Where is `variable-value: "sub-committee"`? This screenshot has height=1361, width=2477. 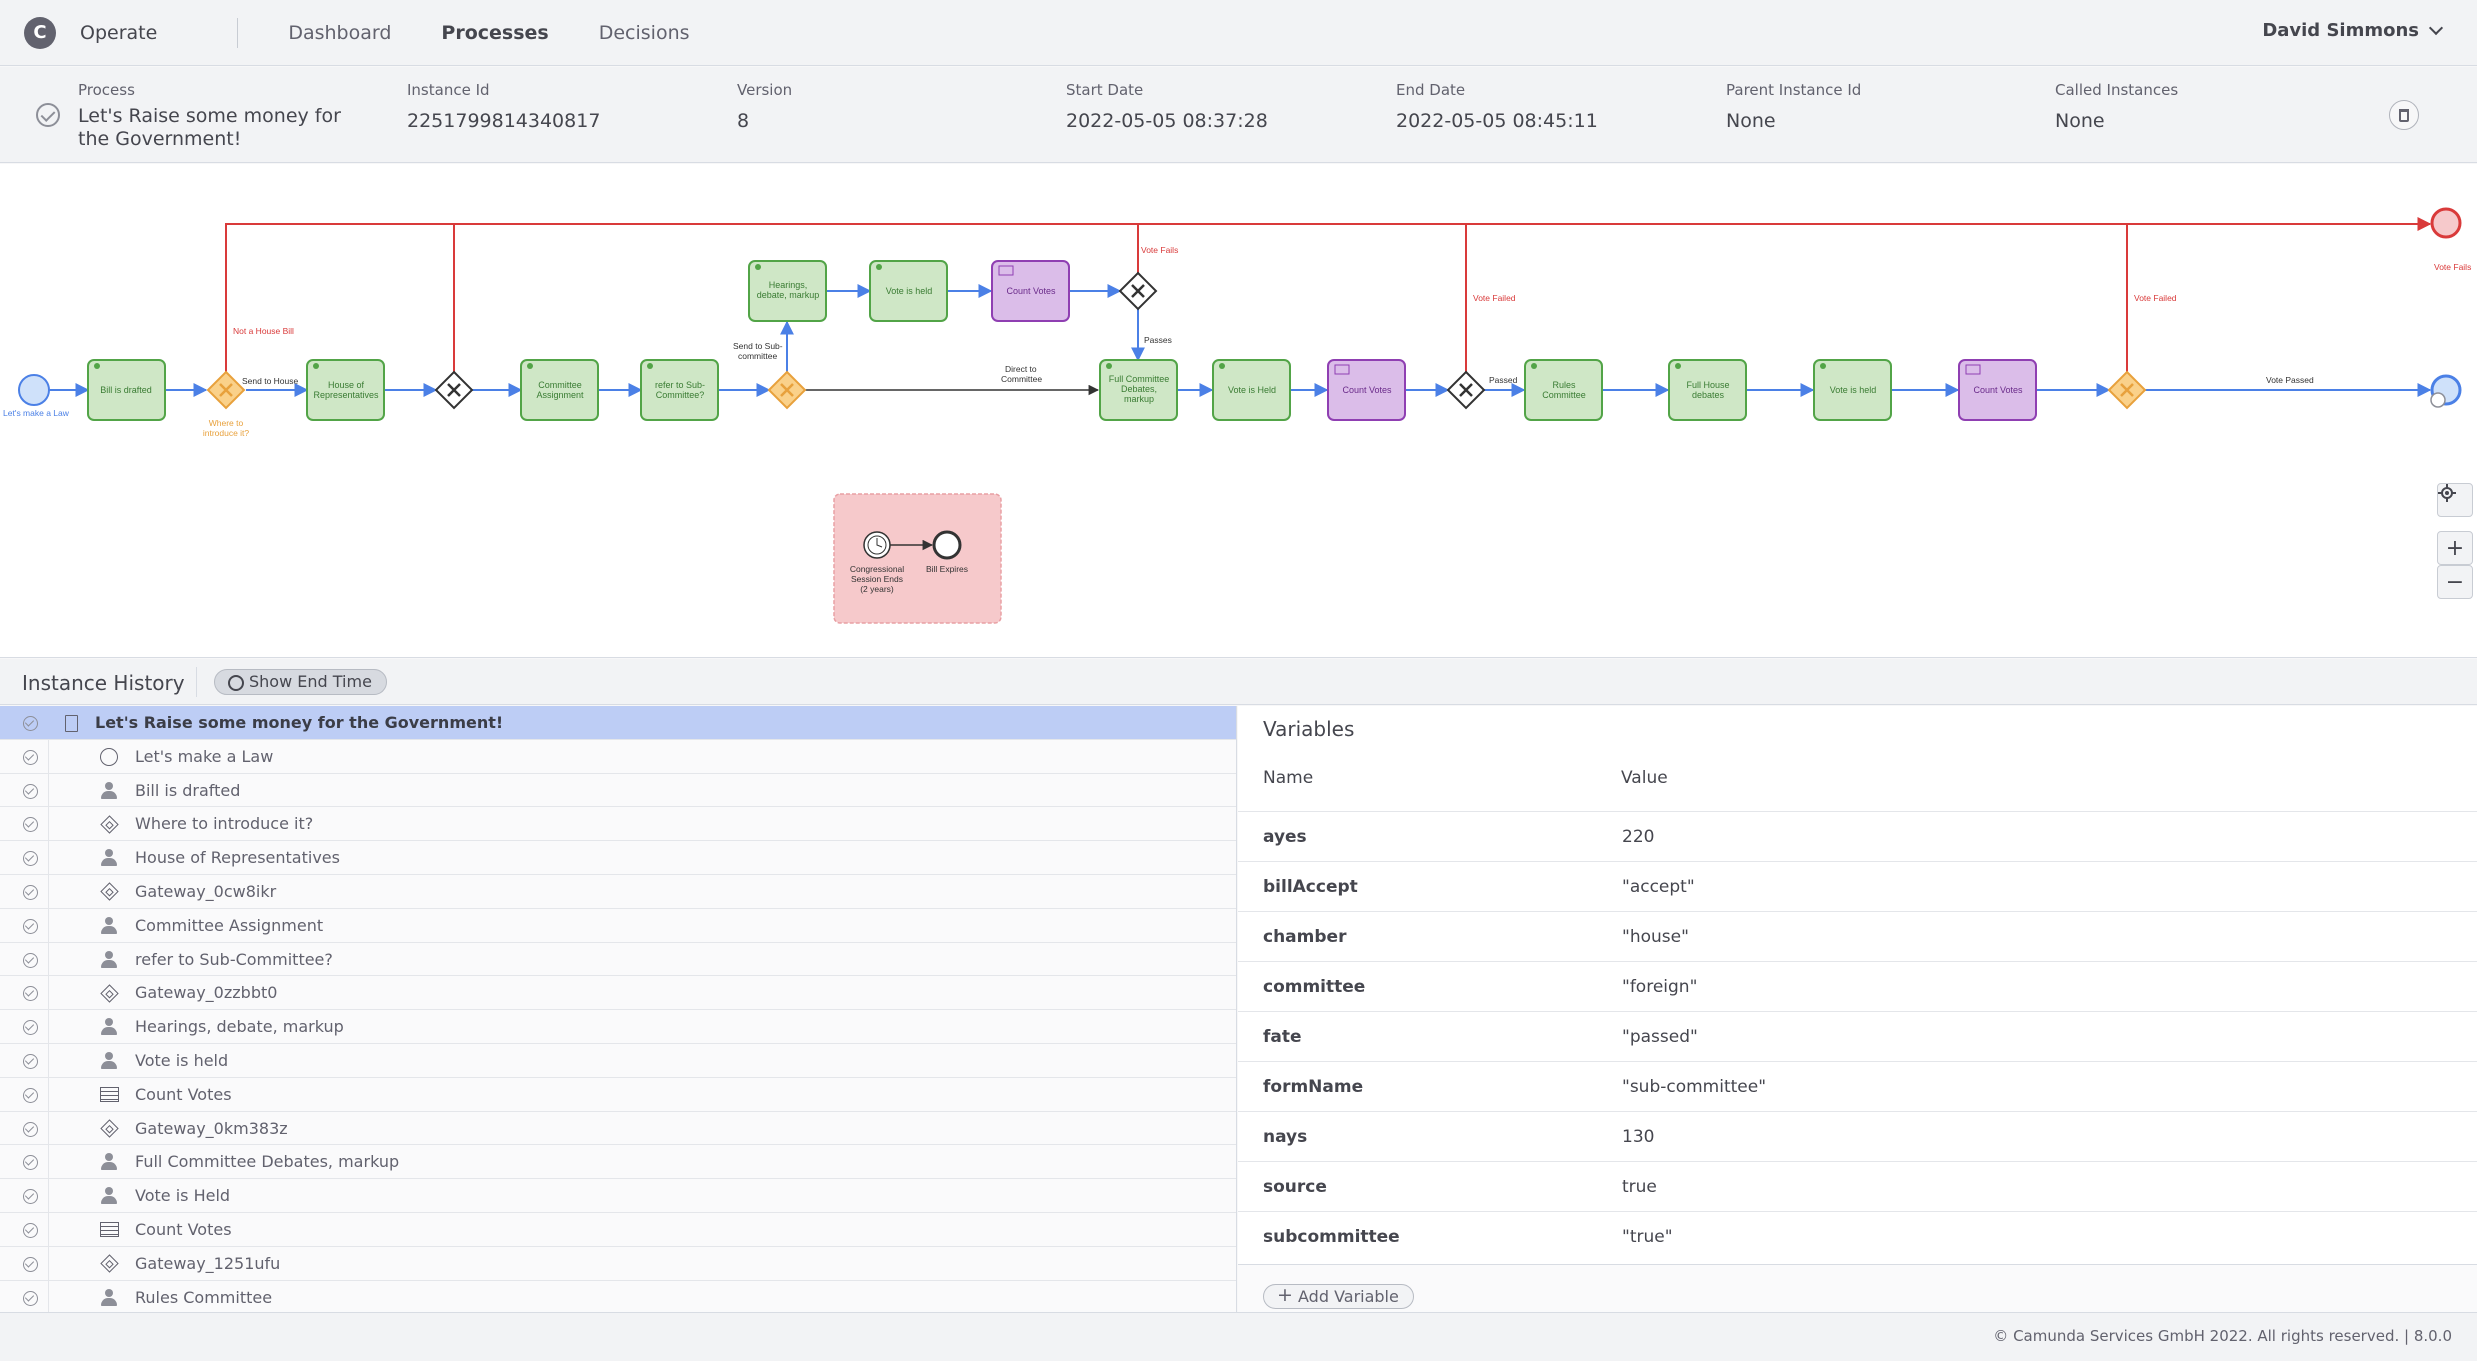 variable-value: "sub-committee" is located at coordinates (1694, 1087).